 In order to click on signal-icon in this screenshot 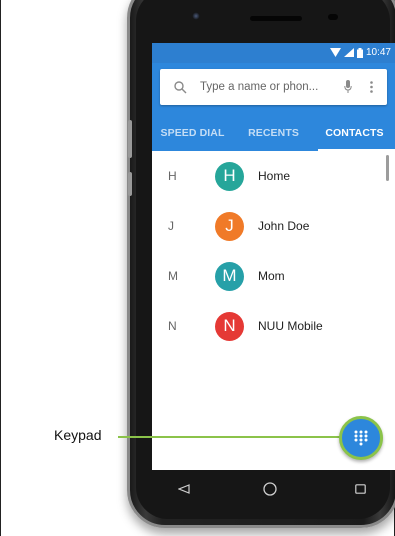, I will do `click(348, 52)`.